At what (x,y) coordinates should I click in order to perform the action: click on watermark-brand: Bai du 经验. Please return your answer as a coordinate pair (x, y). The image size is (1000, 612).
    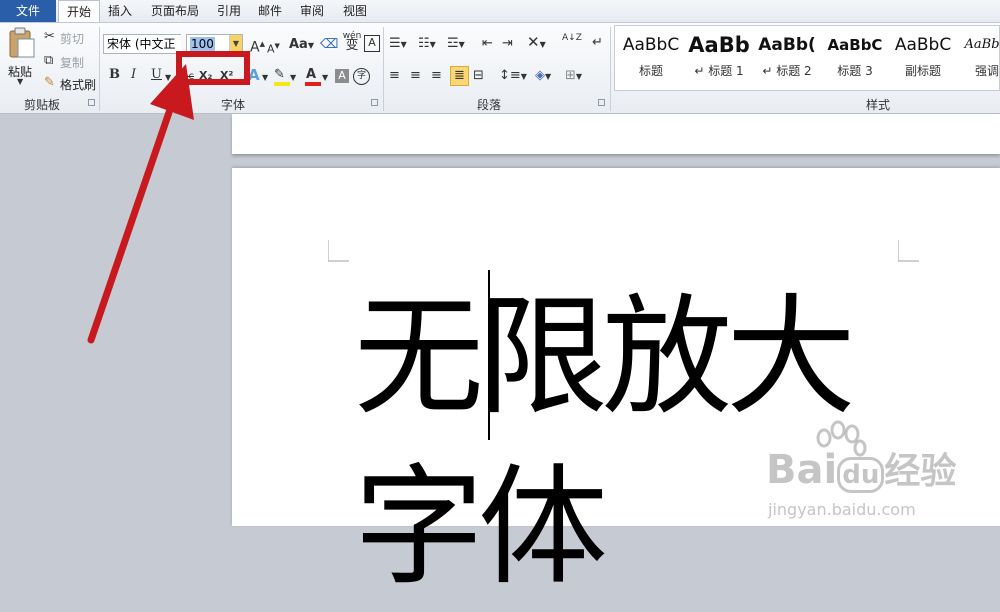
    Looking at the image, I should click on (861, 470).